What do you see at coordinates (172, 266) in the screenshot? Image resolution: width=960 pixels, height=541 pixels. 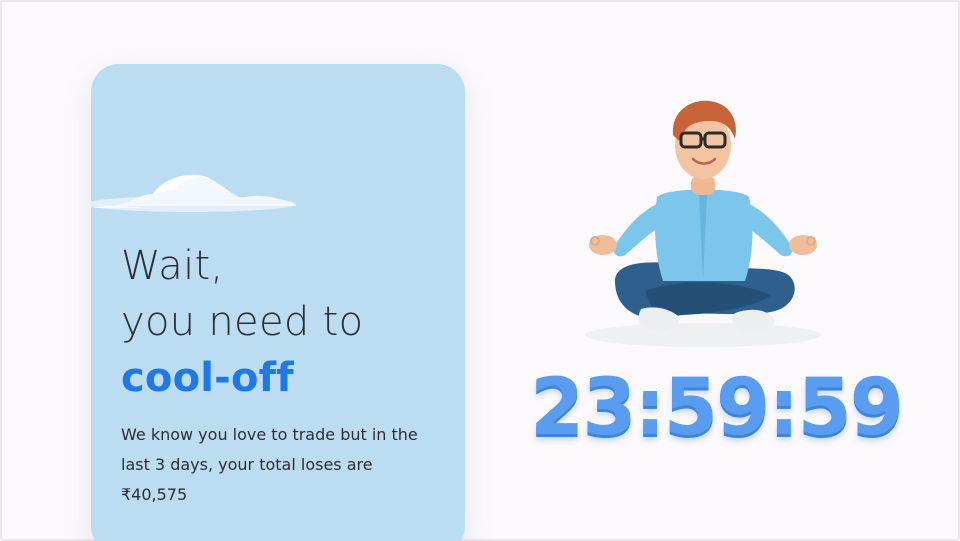 I see `headline-line-1: Wait,` at bounding box center [172, 266].